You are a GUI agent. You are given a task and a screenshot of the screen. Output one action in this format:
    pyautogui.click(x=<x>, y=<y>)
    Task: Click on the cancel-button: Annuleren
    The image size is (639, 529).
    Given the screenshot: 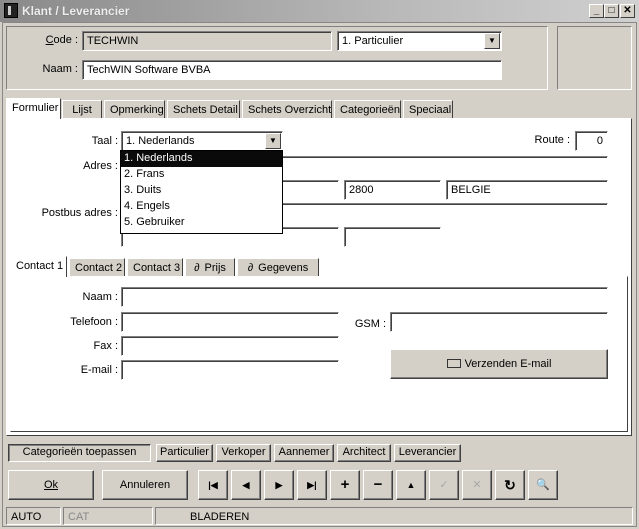 What is the action you would take?
    pyautogui.click(x=145, y=485)
    